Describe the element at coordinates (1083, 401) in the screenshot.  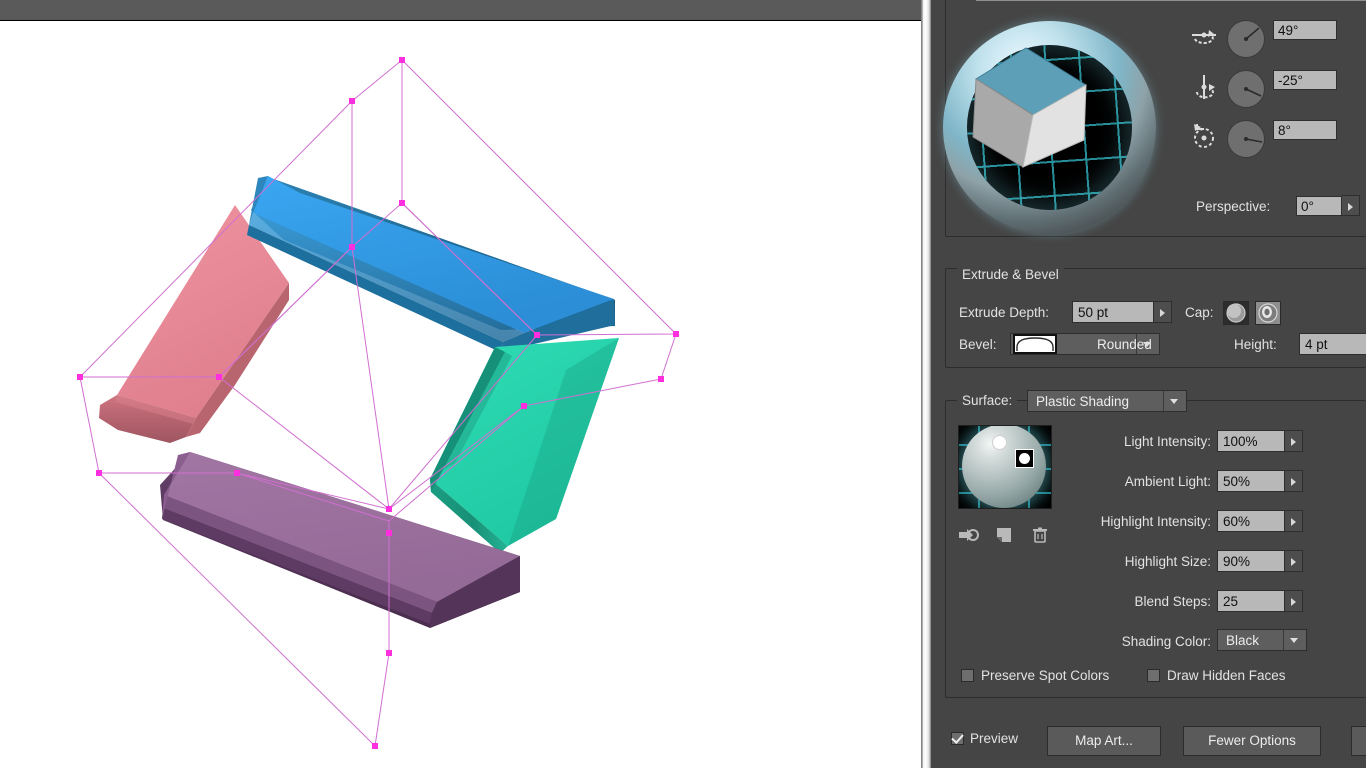
I see `shading-value: Plastic Shading` at that location.